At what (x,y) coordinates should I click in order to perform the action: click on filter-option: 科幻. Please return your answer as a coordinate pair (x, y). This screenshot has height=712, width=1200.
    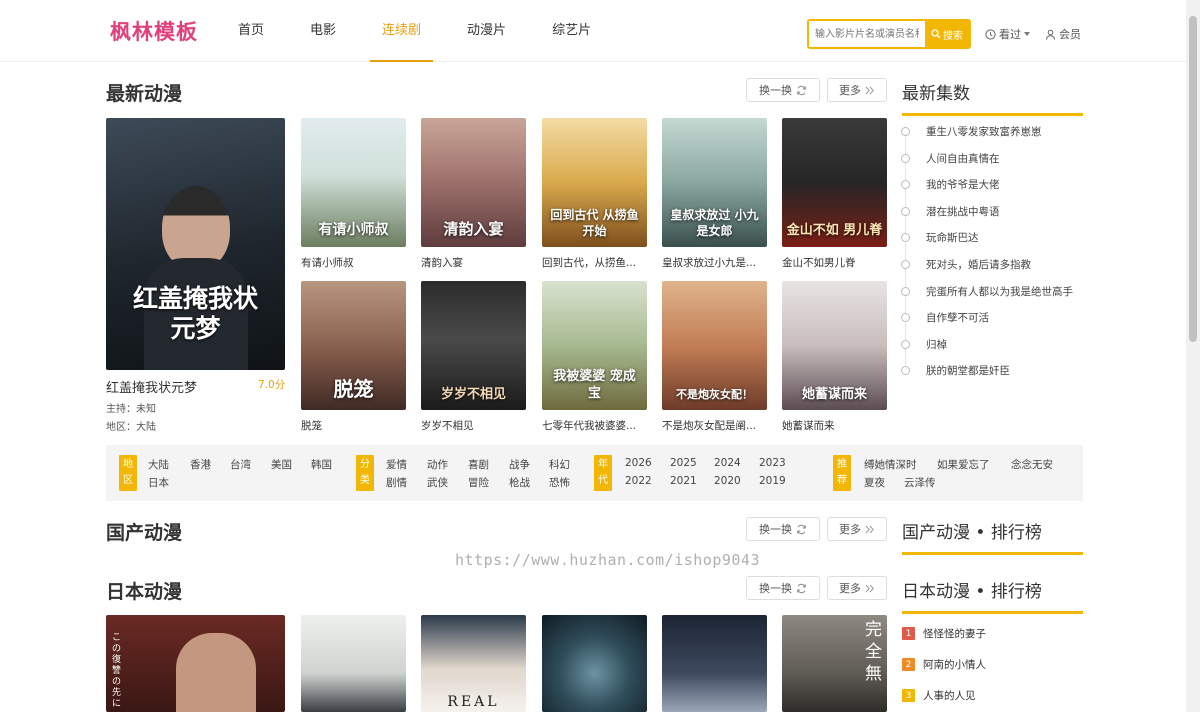
    Looking at the image, I should click on (559, 464).